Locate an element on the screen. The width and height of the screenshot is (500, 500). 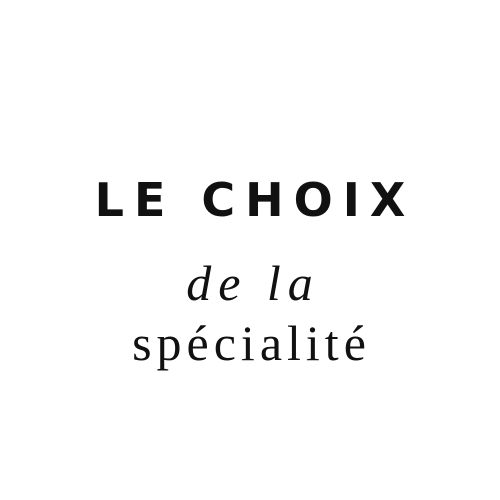
logo-line-le-choix: LE CHOIX is located at coordinates (255, 200).